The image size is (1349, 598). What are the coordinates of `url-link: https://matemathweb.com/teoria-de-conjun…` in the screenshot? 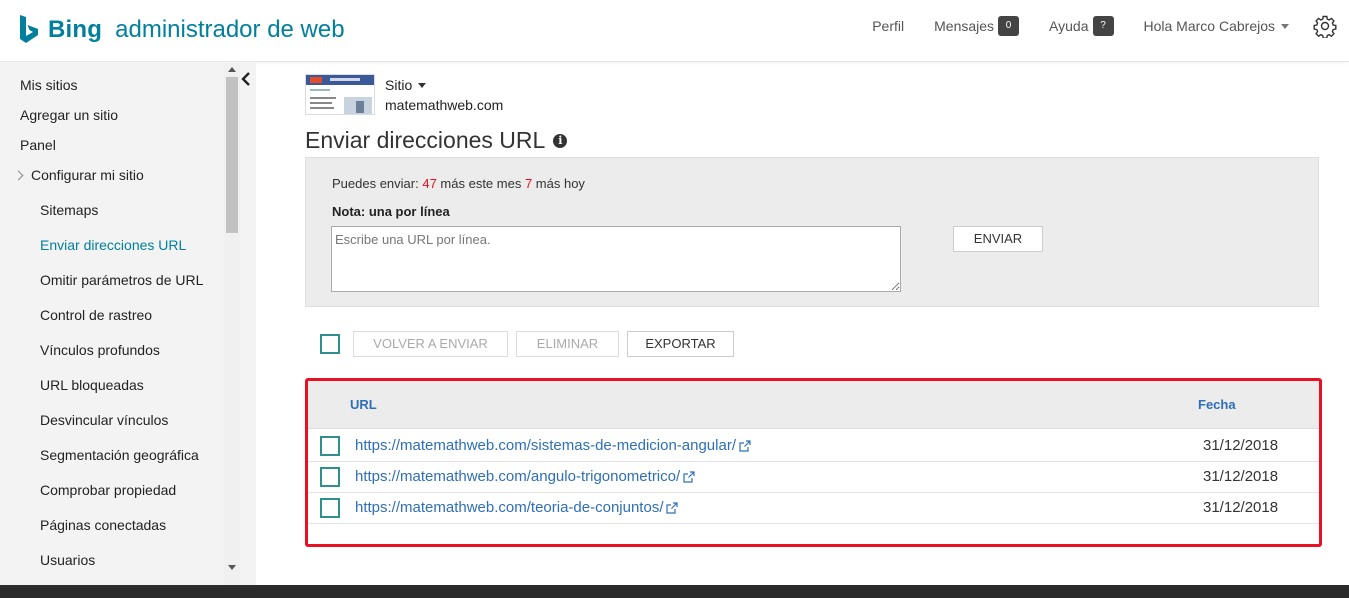 It's located at (517, 507).